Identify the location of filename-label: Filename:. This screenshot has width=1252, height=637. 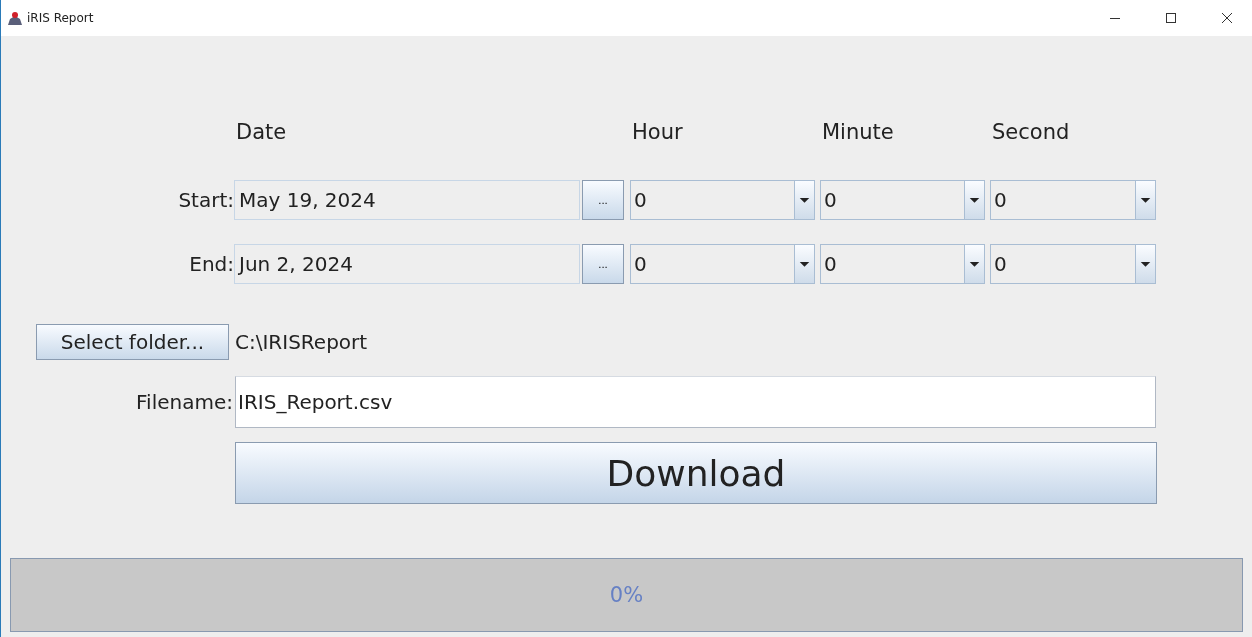
(184, 402).